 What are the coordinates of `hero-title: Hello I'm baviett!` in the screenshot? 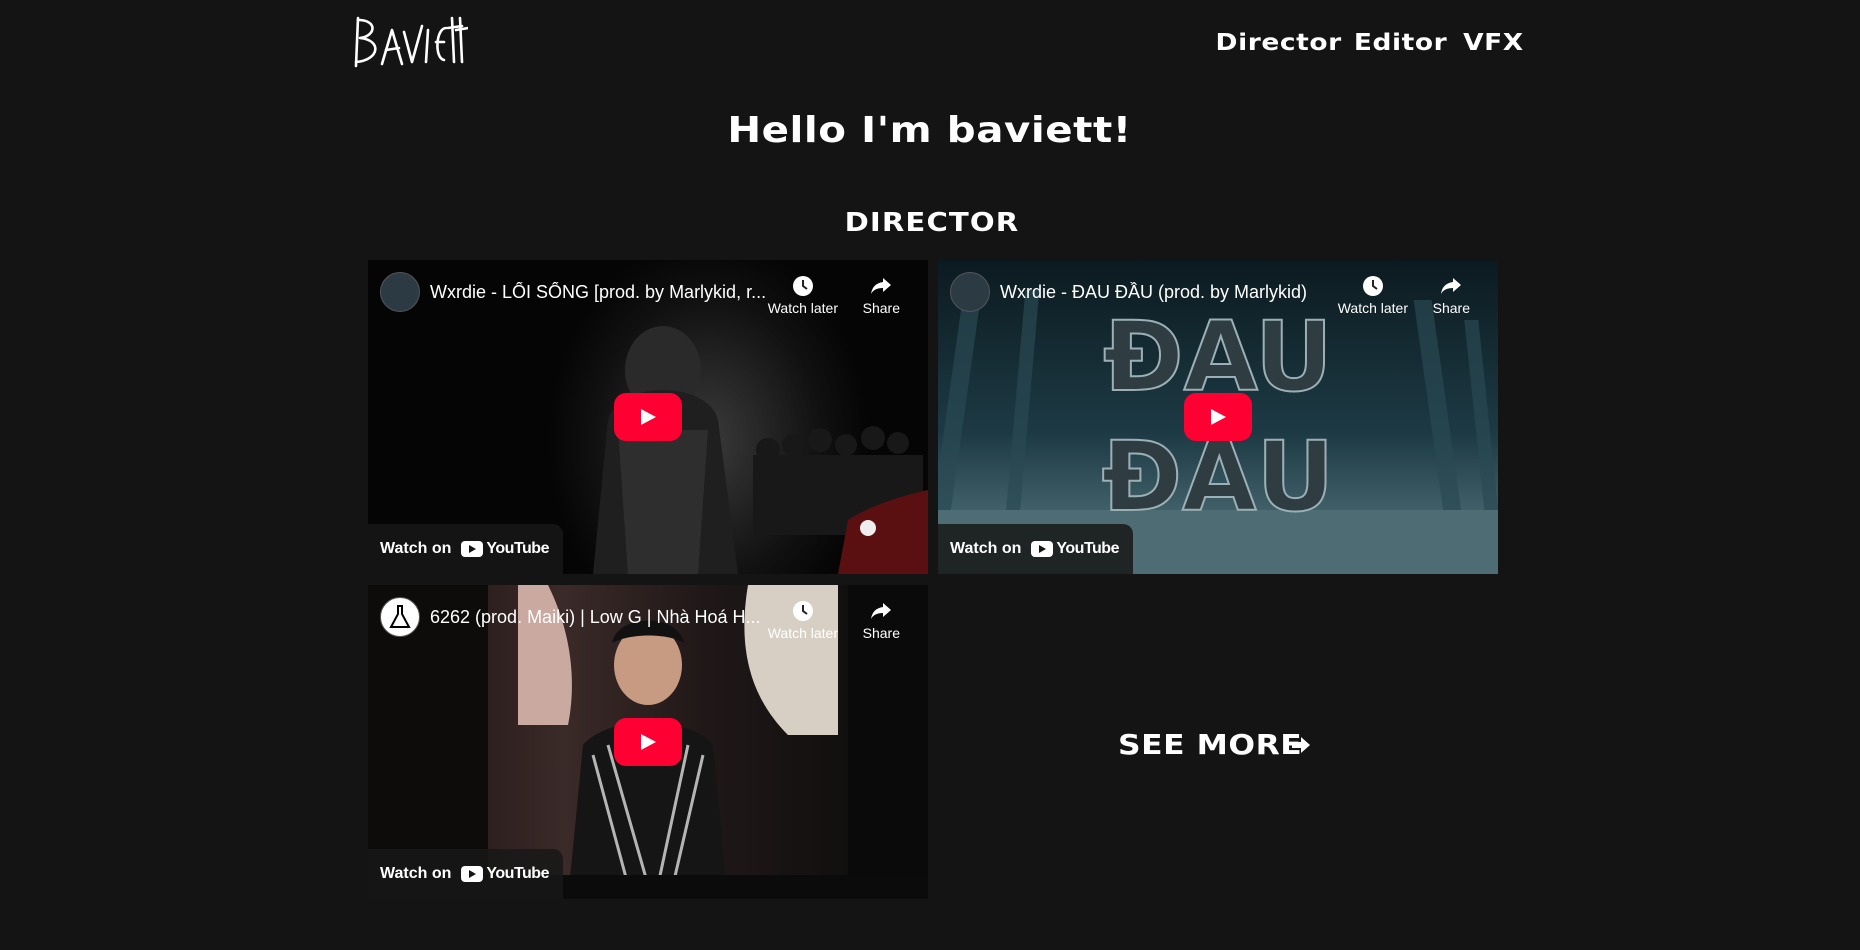 It's located at (930, 130).